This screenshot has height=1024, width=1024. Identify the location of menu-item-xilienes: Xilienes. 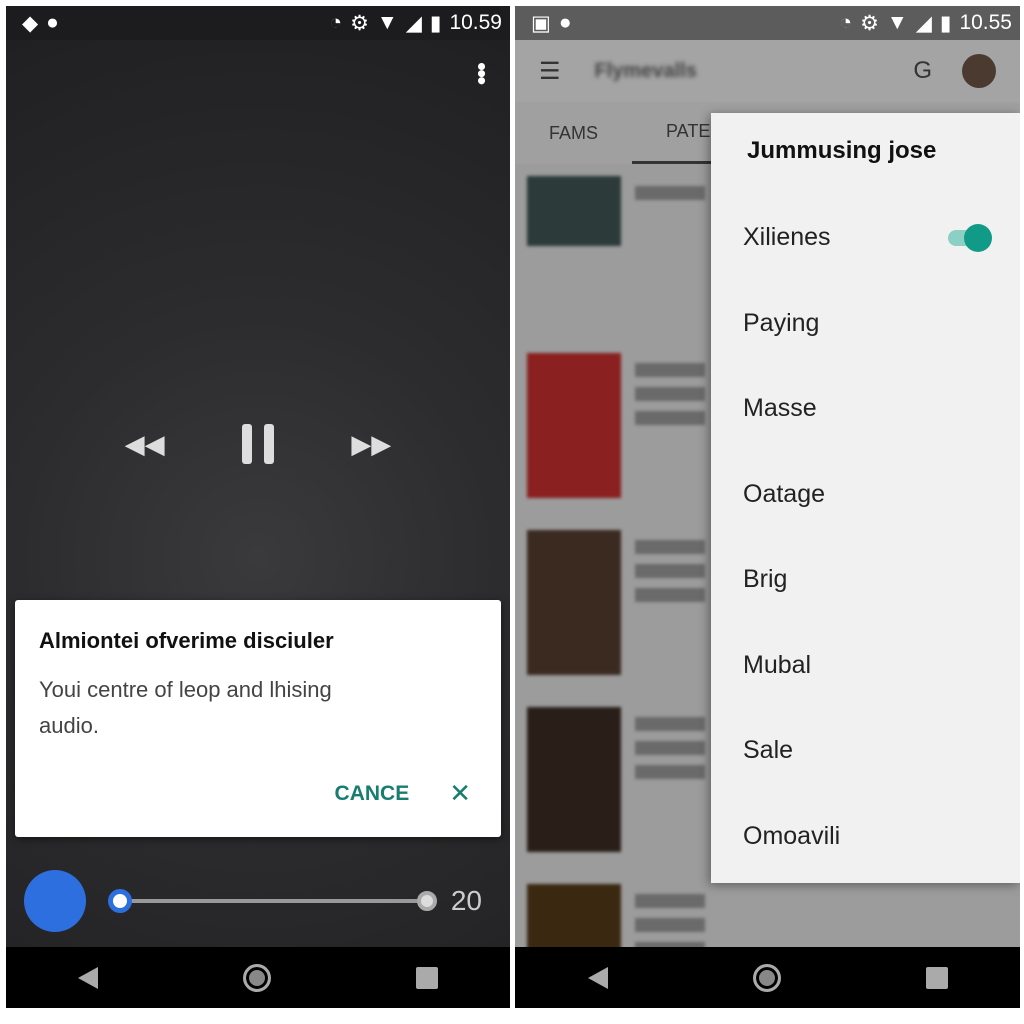
(865, 238).